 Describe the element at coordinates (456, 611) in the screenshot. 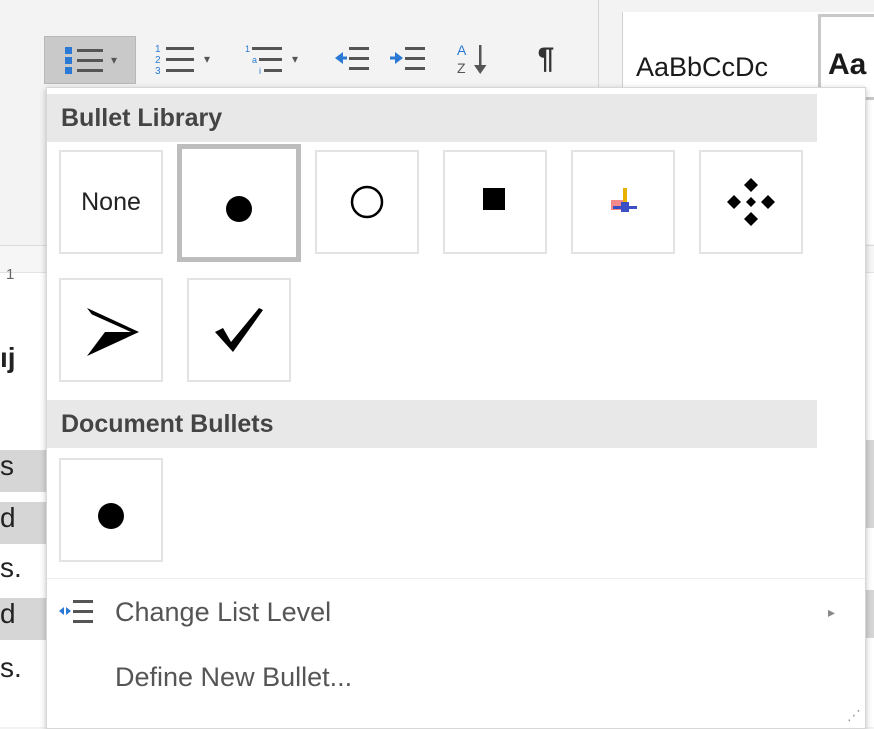

I see `change-list-level-item: Change List Level ▸` at that location.